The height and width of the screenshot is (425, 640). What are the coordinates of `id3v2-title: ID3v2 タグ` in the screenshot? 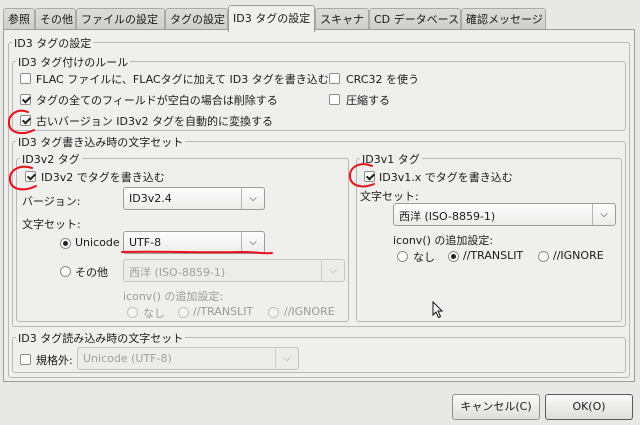 It's located at (51, 159).